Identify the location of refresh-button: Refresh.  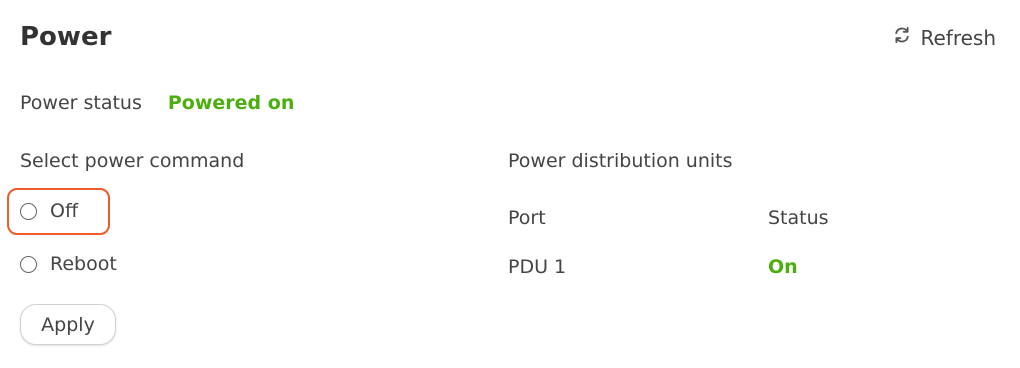
(944, 38).